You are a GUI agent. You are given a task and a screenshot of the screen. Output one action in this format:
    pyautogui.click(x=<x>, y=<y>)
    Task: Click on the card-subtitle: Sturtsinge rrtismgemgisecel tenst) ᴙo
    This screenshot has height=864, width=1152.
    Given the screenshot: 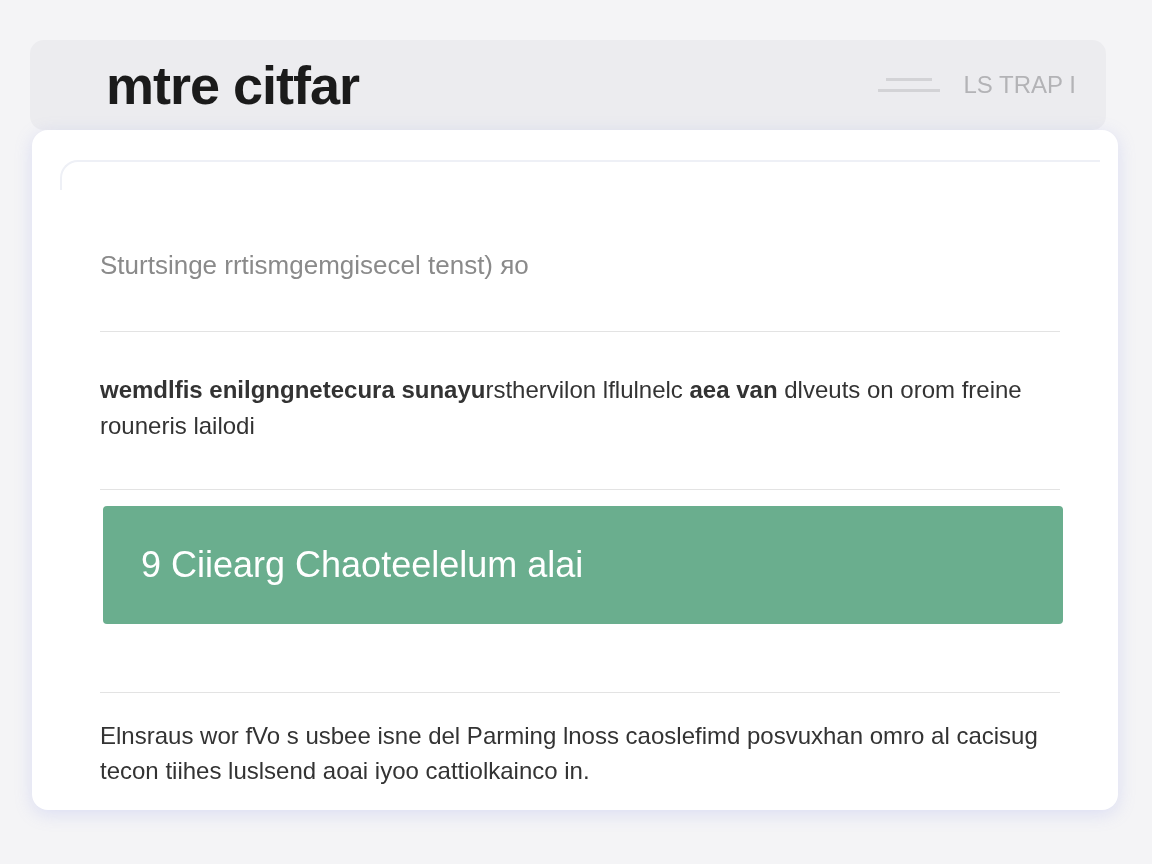 What is the action you would take?
    pyautogui.click(x=315, y=265)
    